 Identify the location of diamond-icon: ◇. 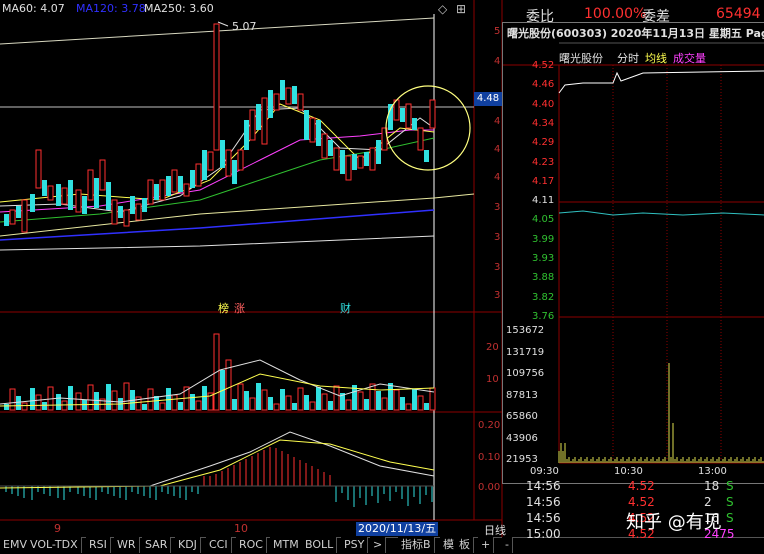
(442, 9).